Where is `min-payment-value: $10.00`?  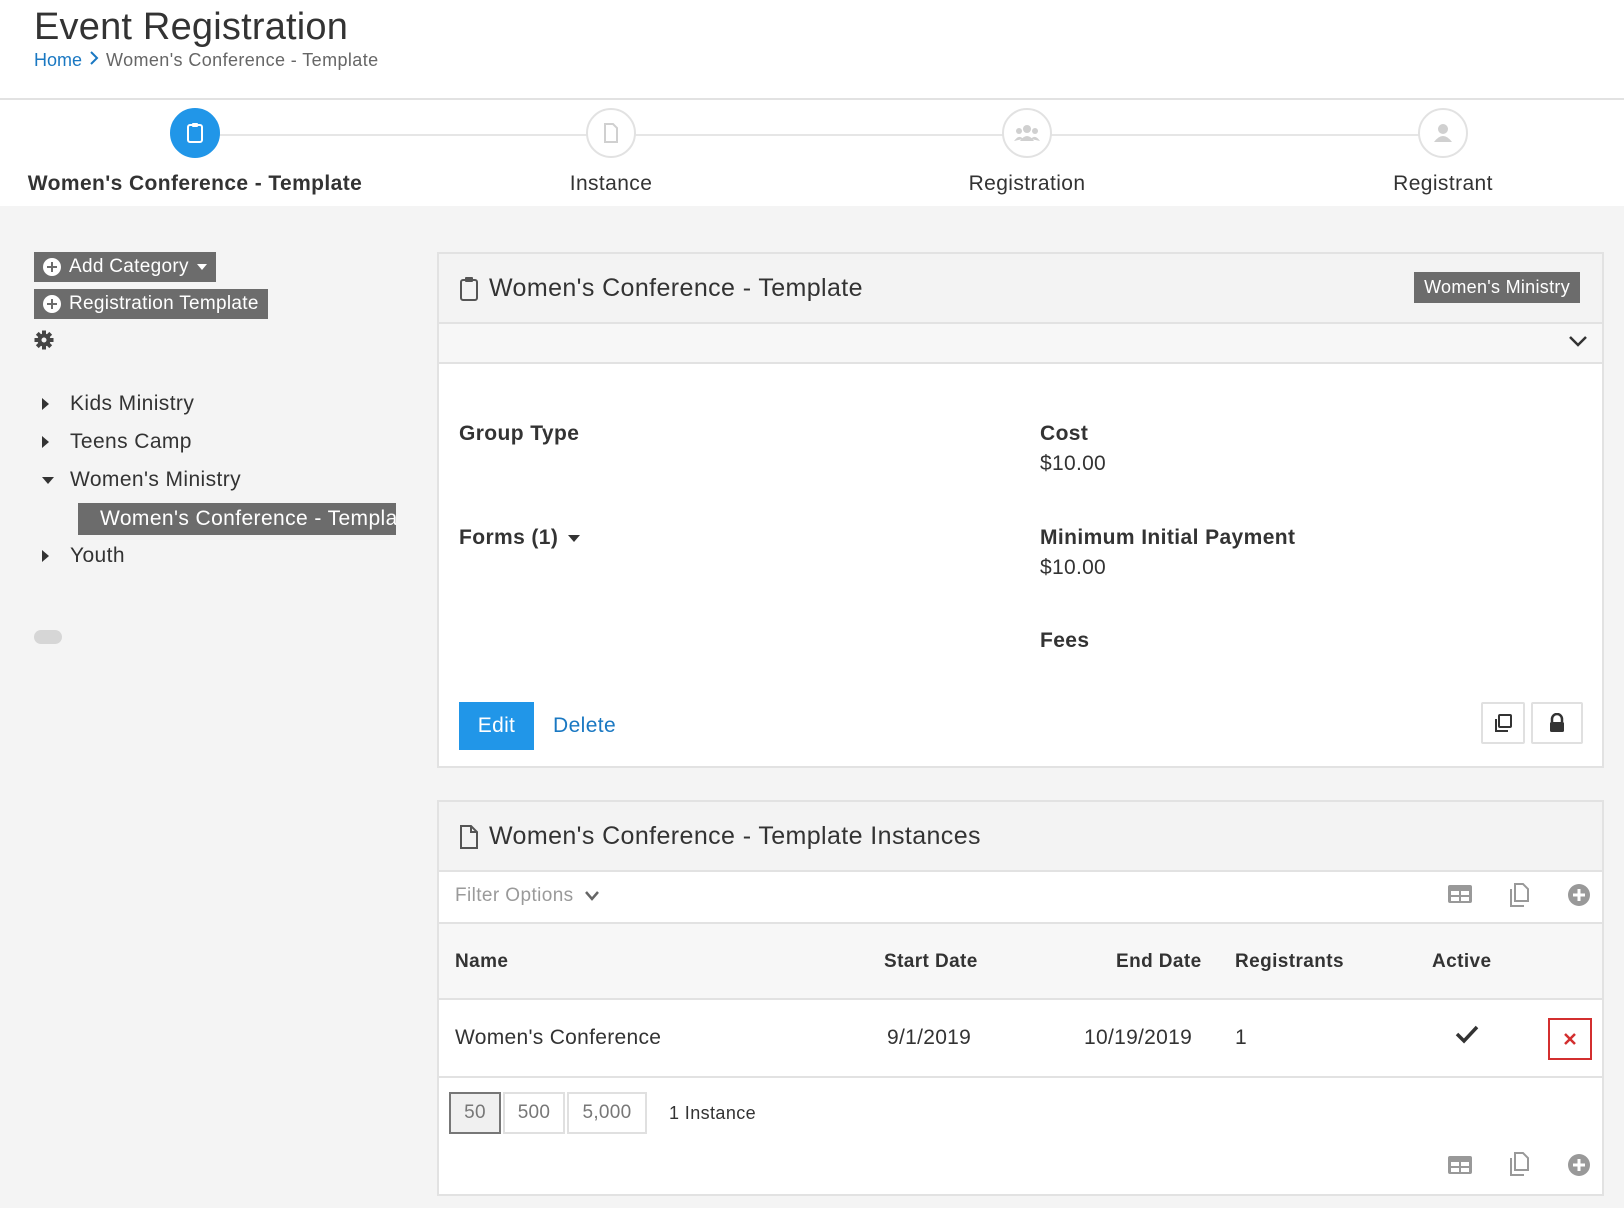 min-payment-value: $10.00 is located at coordinates (1073, 567).